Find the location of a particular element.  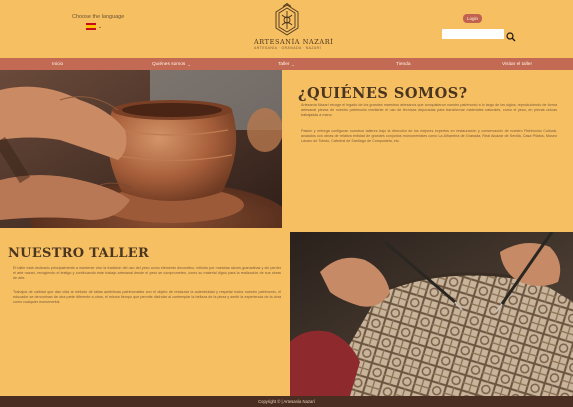

nav-item-label: Quiénes somos is located at coordinates (169, 64).